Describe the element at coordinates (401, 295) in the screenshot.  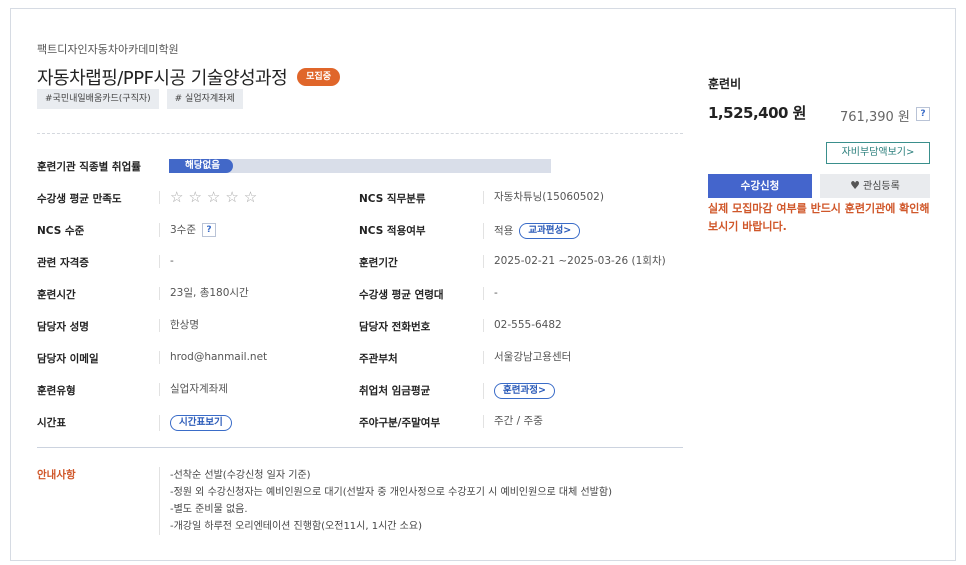
I see `avg-age-label: 수강생 평균 연령대` at that location.